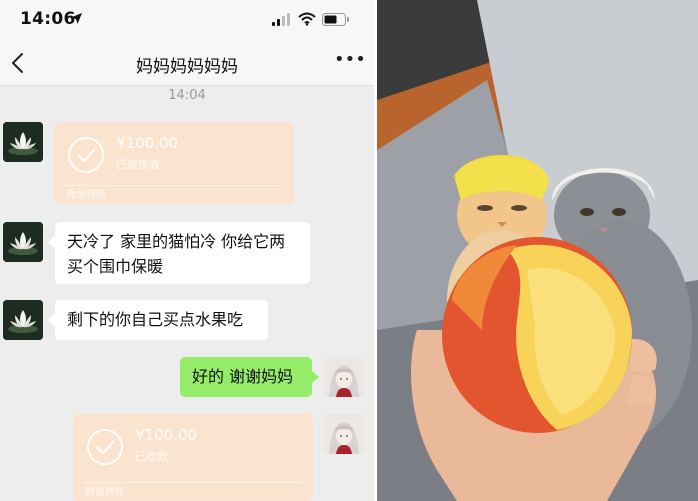 Image resolution: width=698 pixels, height=501 pixels. Describe the element at coordinates (307, 19) in the screenshot. I see `wifi-icon` at that location.